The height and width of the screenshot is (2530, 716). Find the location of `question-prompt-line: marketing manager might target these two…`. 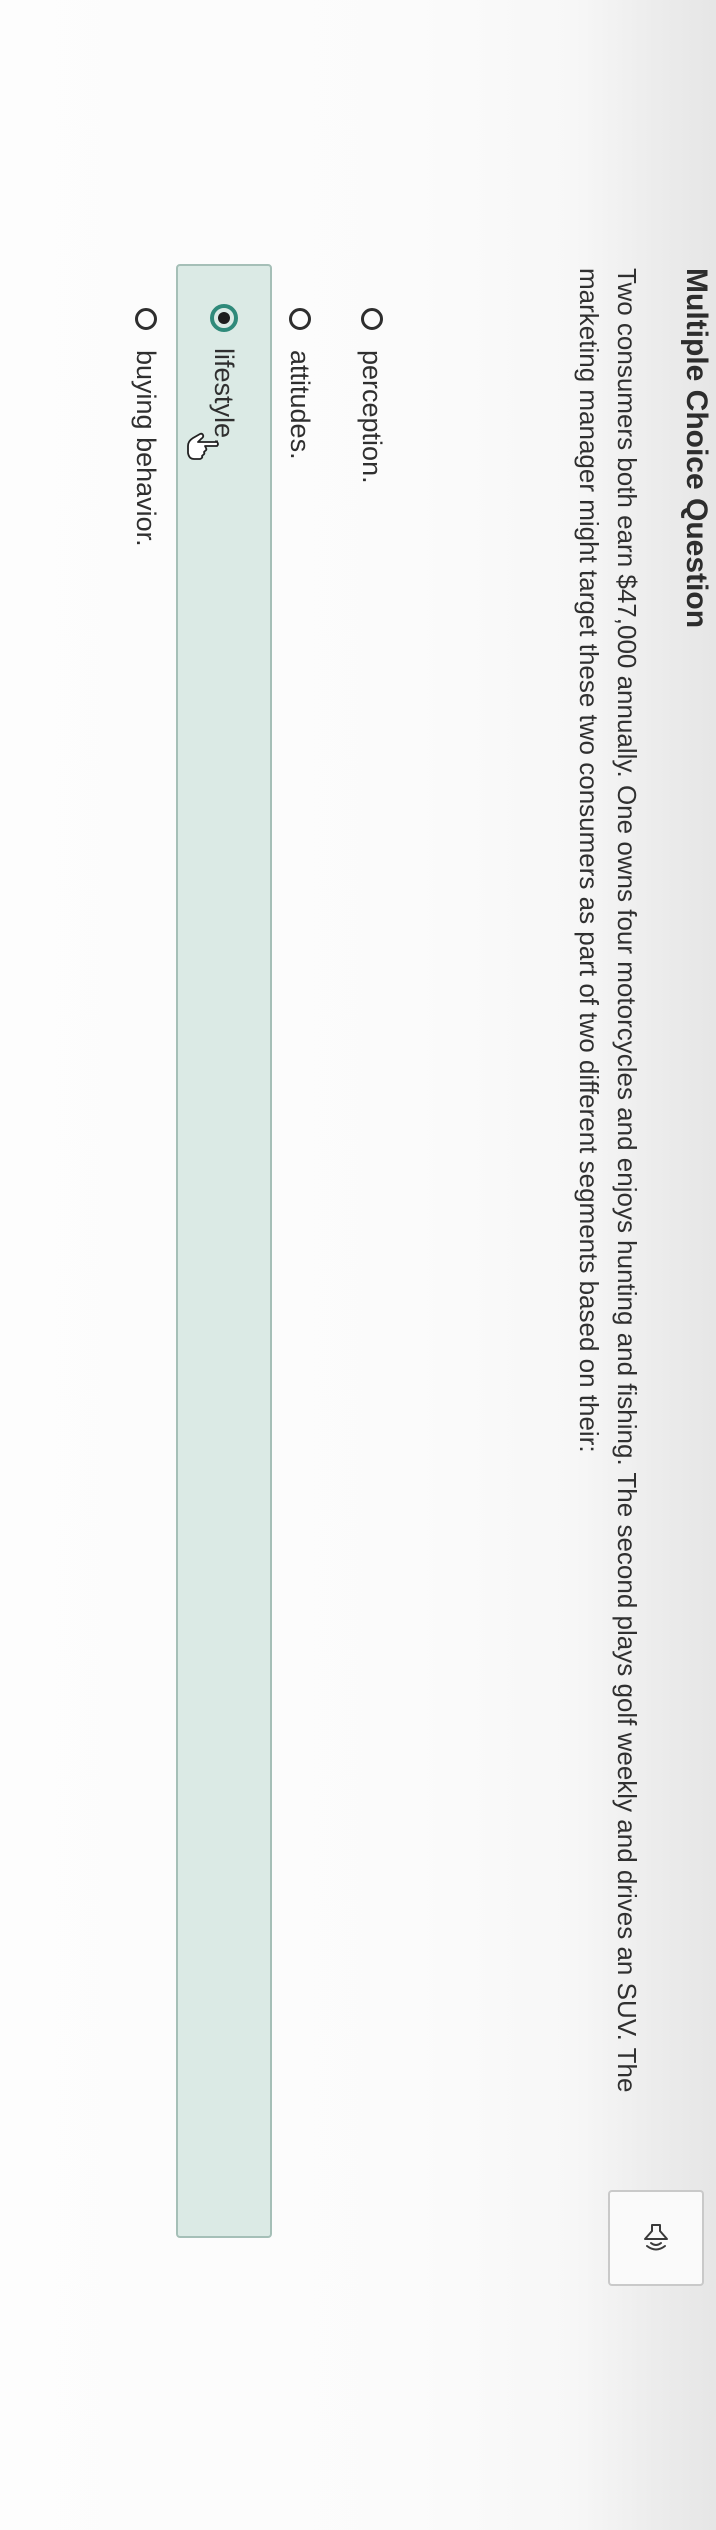

question-prompt-line: marketing manager might target these two… is located at coordinates (589, 860).